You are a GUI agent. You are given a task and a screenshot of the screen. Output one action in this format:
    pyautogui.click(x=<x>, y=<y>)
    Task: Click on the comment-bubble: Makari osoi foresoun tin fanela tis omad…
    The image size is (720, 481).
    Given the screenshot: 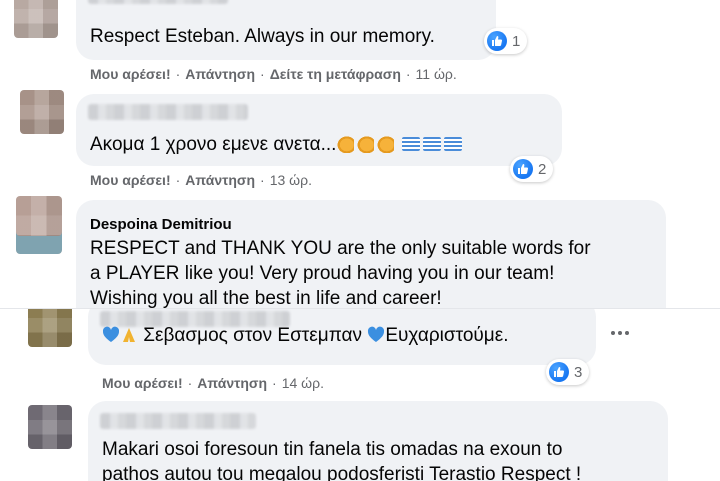 What is the action you would take?
    pyautogui.click(x=378, y=441)
    